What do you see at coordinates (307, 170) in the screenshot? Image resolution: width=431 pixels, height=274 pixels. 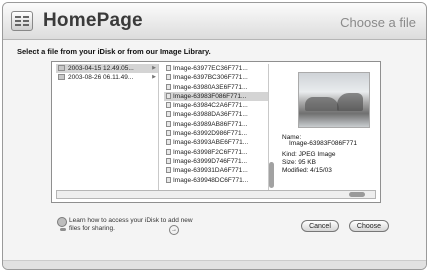 I see `preview-modified: Modified: 4/15/03` at bounding box center [307, 170].